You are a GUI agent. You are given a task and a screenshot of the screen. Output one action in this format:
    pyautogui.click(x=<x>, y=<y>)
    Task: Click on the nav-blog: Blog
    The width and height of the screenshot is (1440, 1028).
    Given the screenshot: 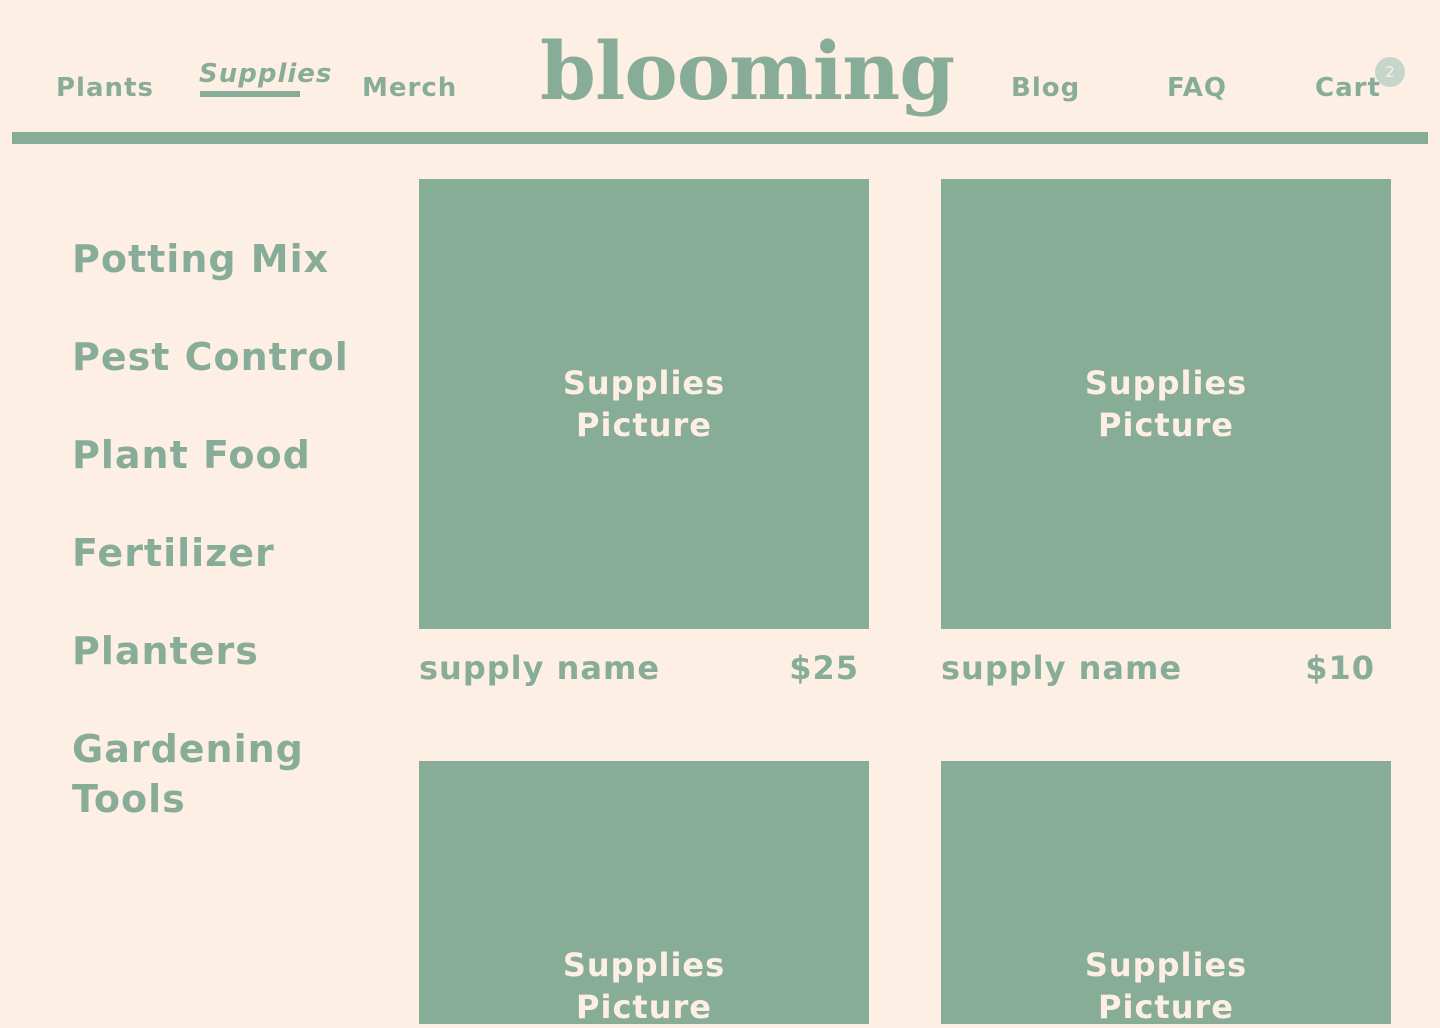 What is the action you would take?
    pyautogui.click(x=1045, y=88)
    